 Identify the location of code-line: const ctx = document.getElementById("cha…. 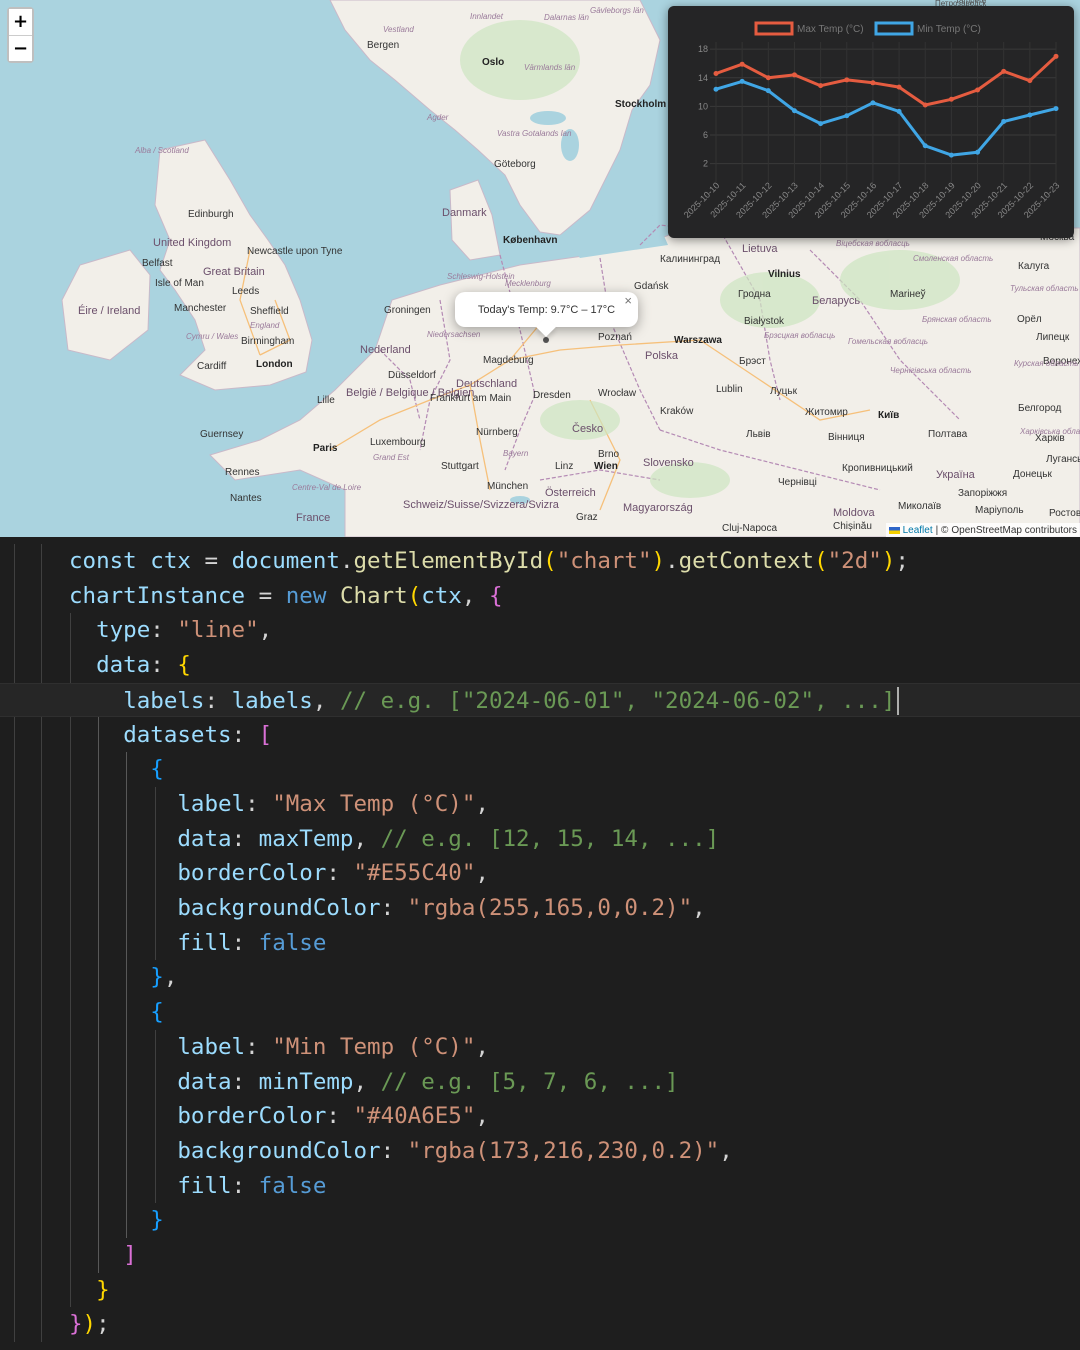
(540, 561).